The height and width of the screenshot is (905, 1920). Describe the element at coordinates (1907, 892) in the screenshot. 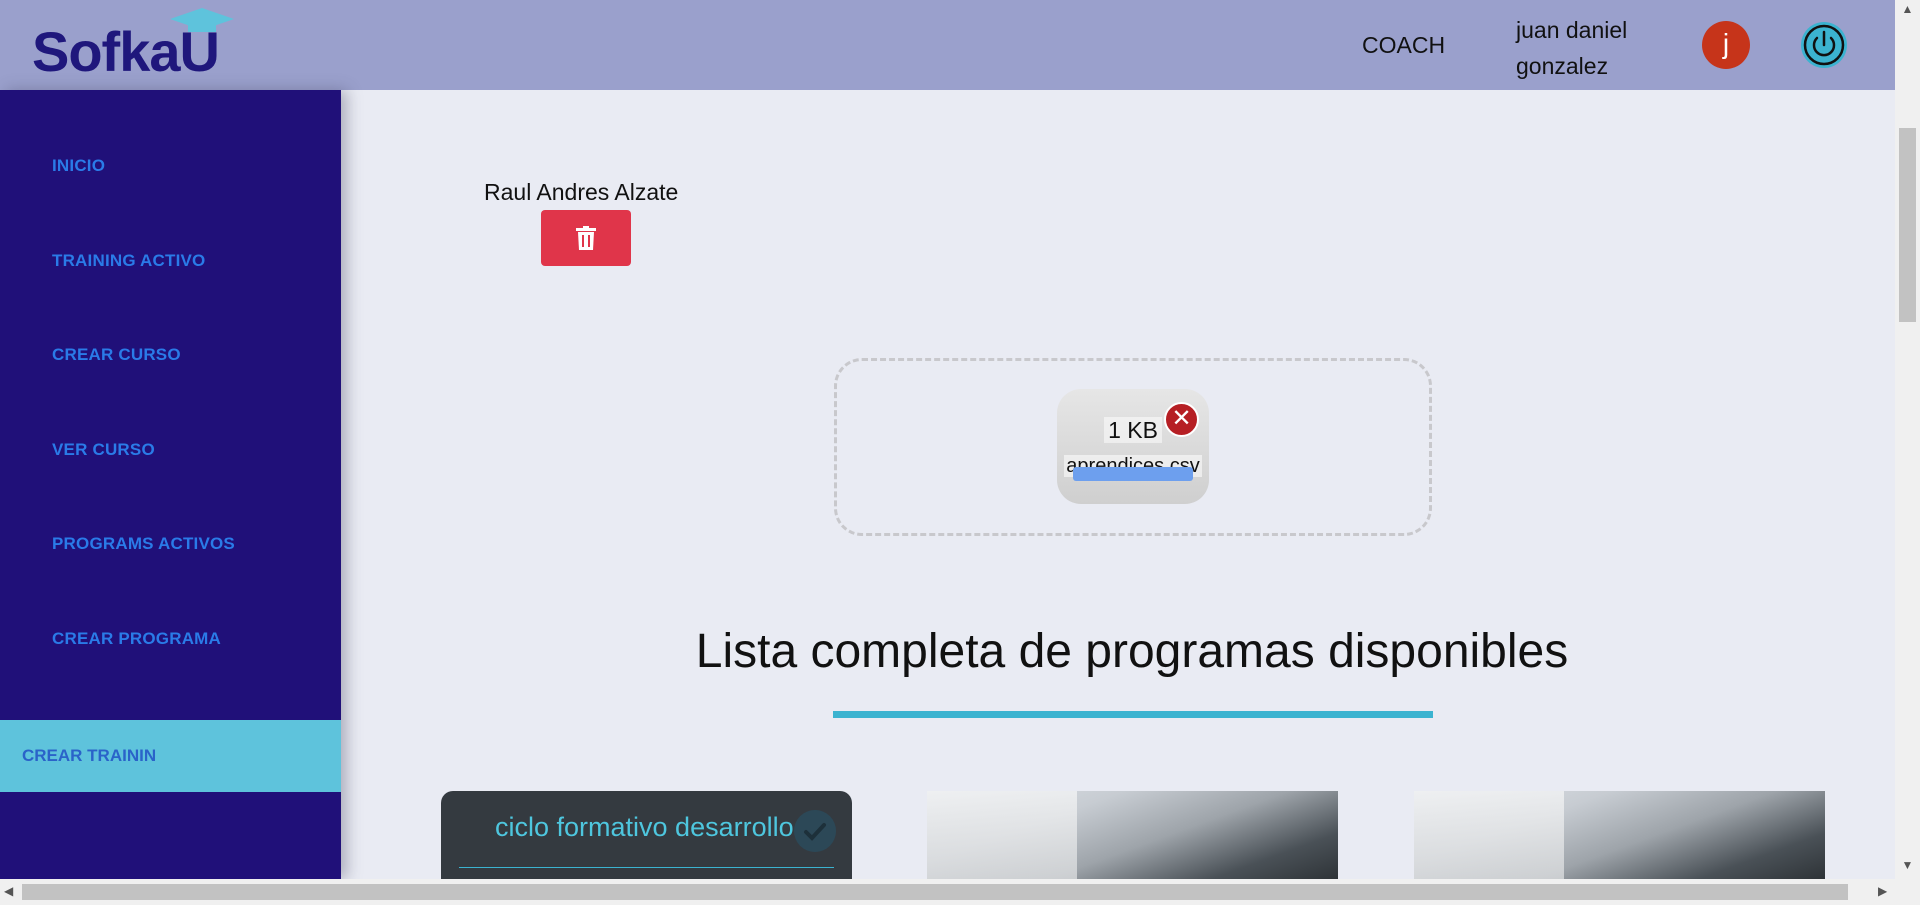

I see `scrollbar-corner` at that location.